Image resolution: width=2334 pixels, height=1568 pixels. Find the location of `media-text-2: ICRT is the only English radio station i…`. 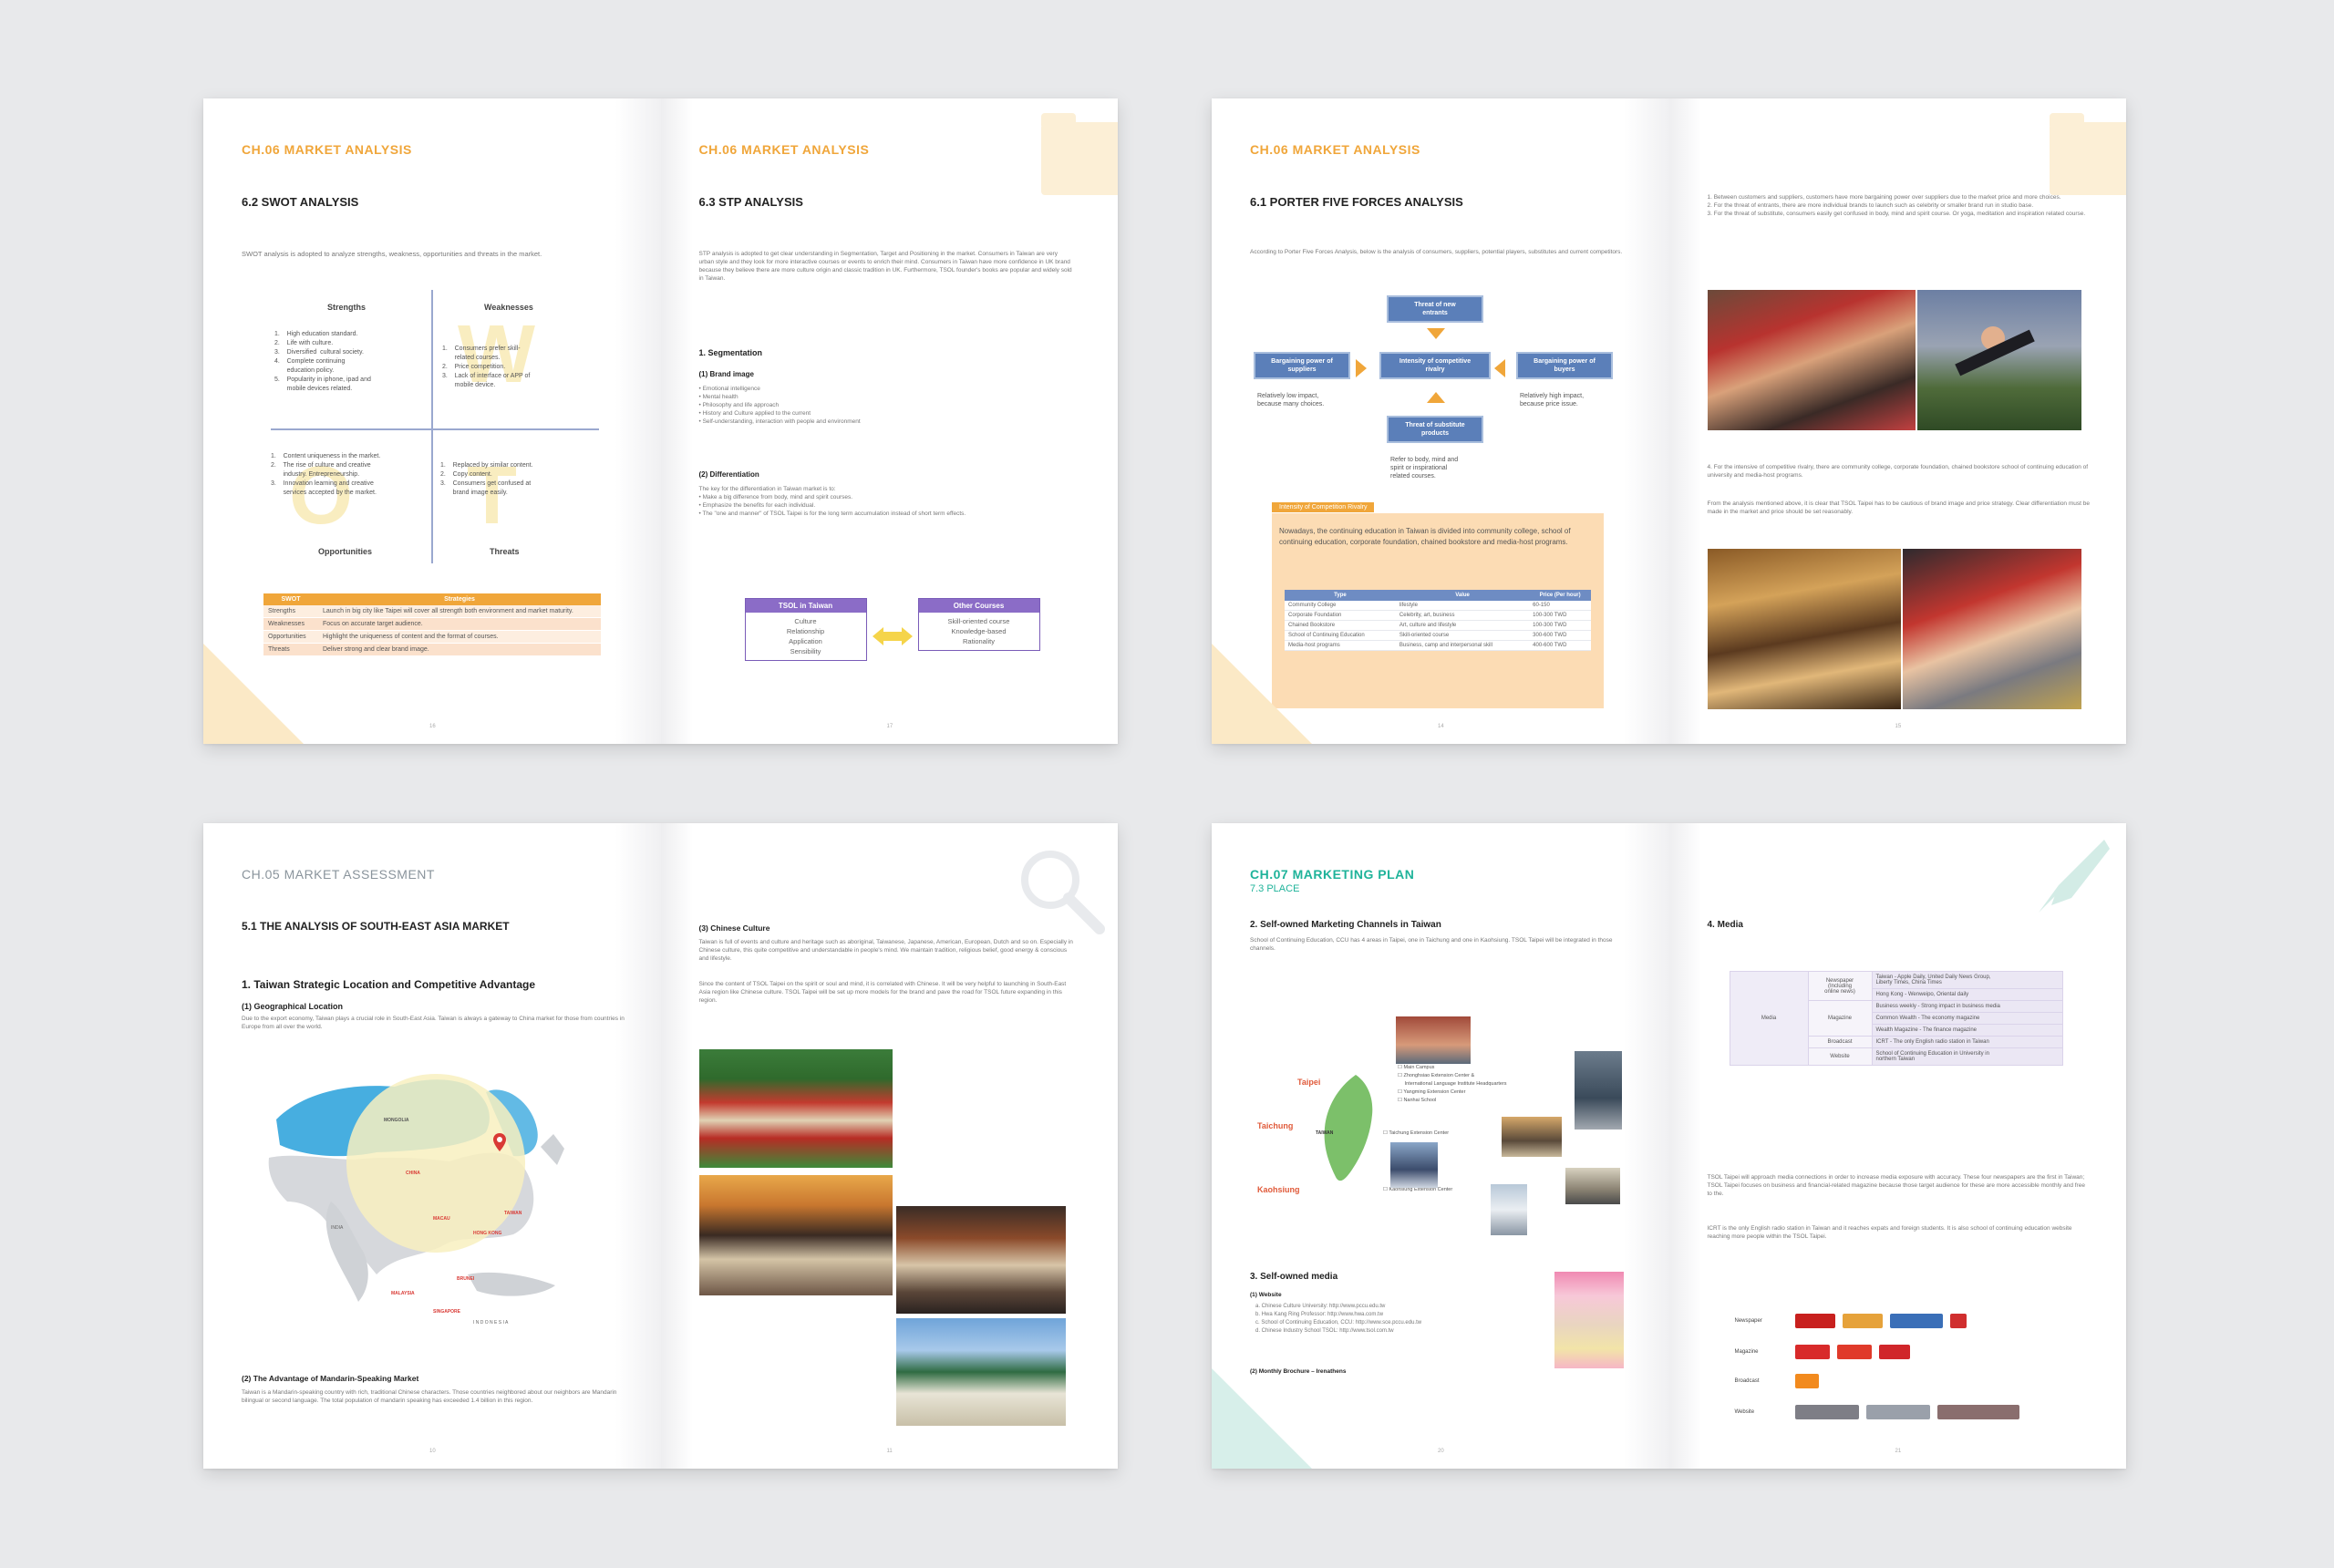

media-text-2: ICRT is the only English radio station i… is located at coordinates (1889, 1232).